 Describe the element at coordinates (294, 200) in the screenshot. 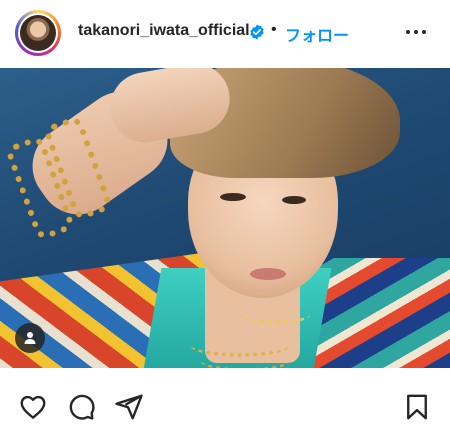

I see `photo-eye-right` at that location.